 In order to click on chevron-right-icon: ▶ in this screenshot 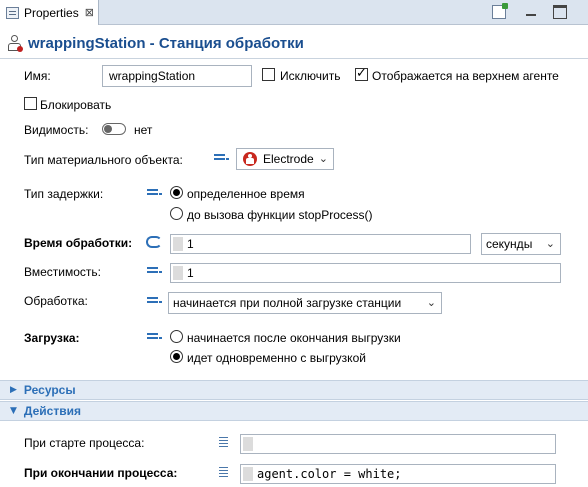, I will do `click(13, 390)`.